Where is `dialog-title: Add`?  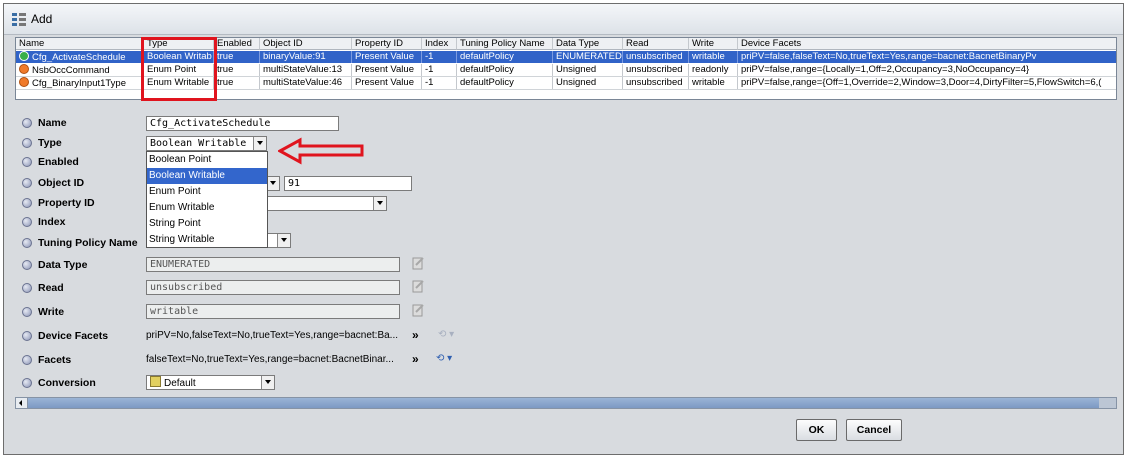 dialog-title: Add is located at coordinates (42, 19).